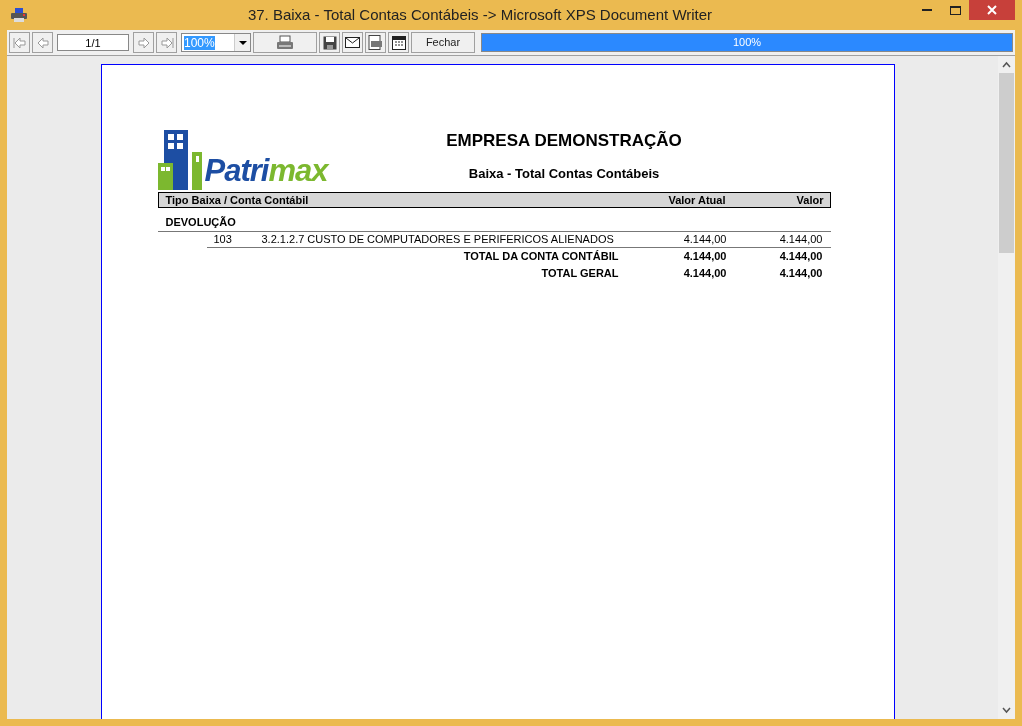 The image size is (1022, 726). Describe the element at coordinates (541, 257) in the screenshot. I see `subtotal-label: TOTAL DA CONTA CONTÁBIL` at that location.